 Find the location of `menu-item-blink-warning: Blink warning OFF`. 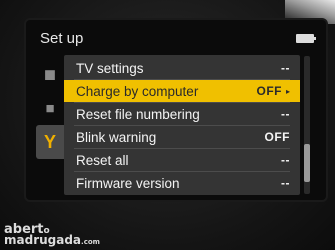

menu-item-blink-warning: Blink warning OFF is located at coordinates (182, 137).